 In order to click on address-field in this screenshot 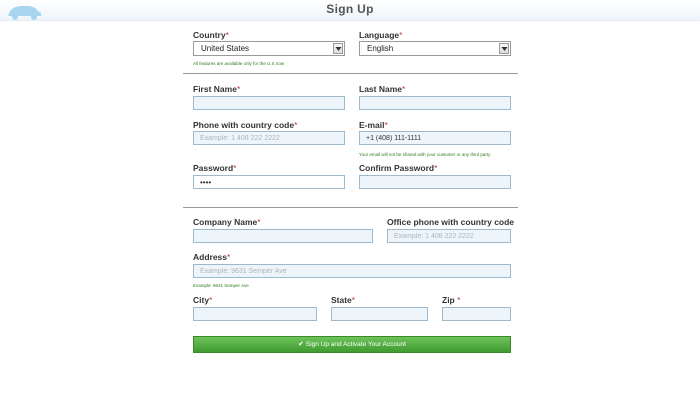, I will do `click(352, 271)`.